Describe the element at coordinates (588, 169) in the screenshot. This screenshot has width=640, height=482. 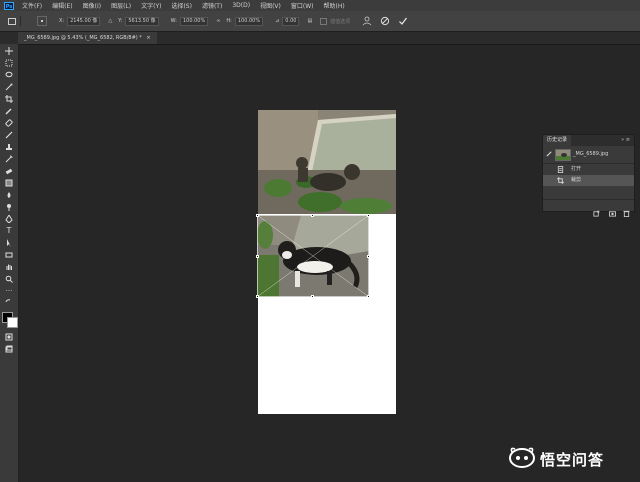
I see `history-step-open: 打开` at that location.